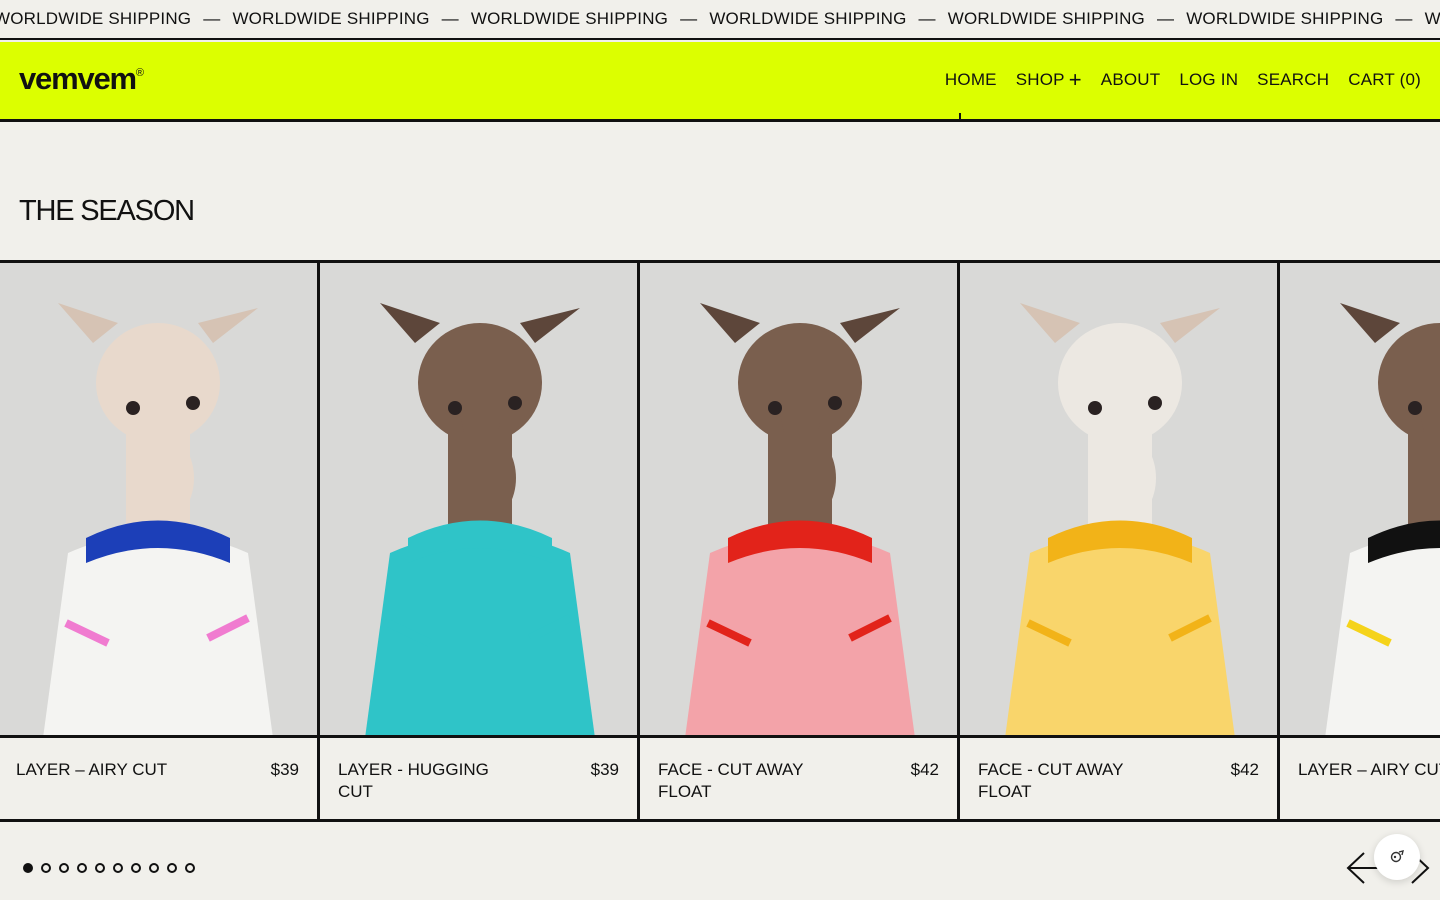 Image resolution: width=1440 pixels, height=900 pixels. I want to click on carousel-pagination, so click(109, 868).